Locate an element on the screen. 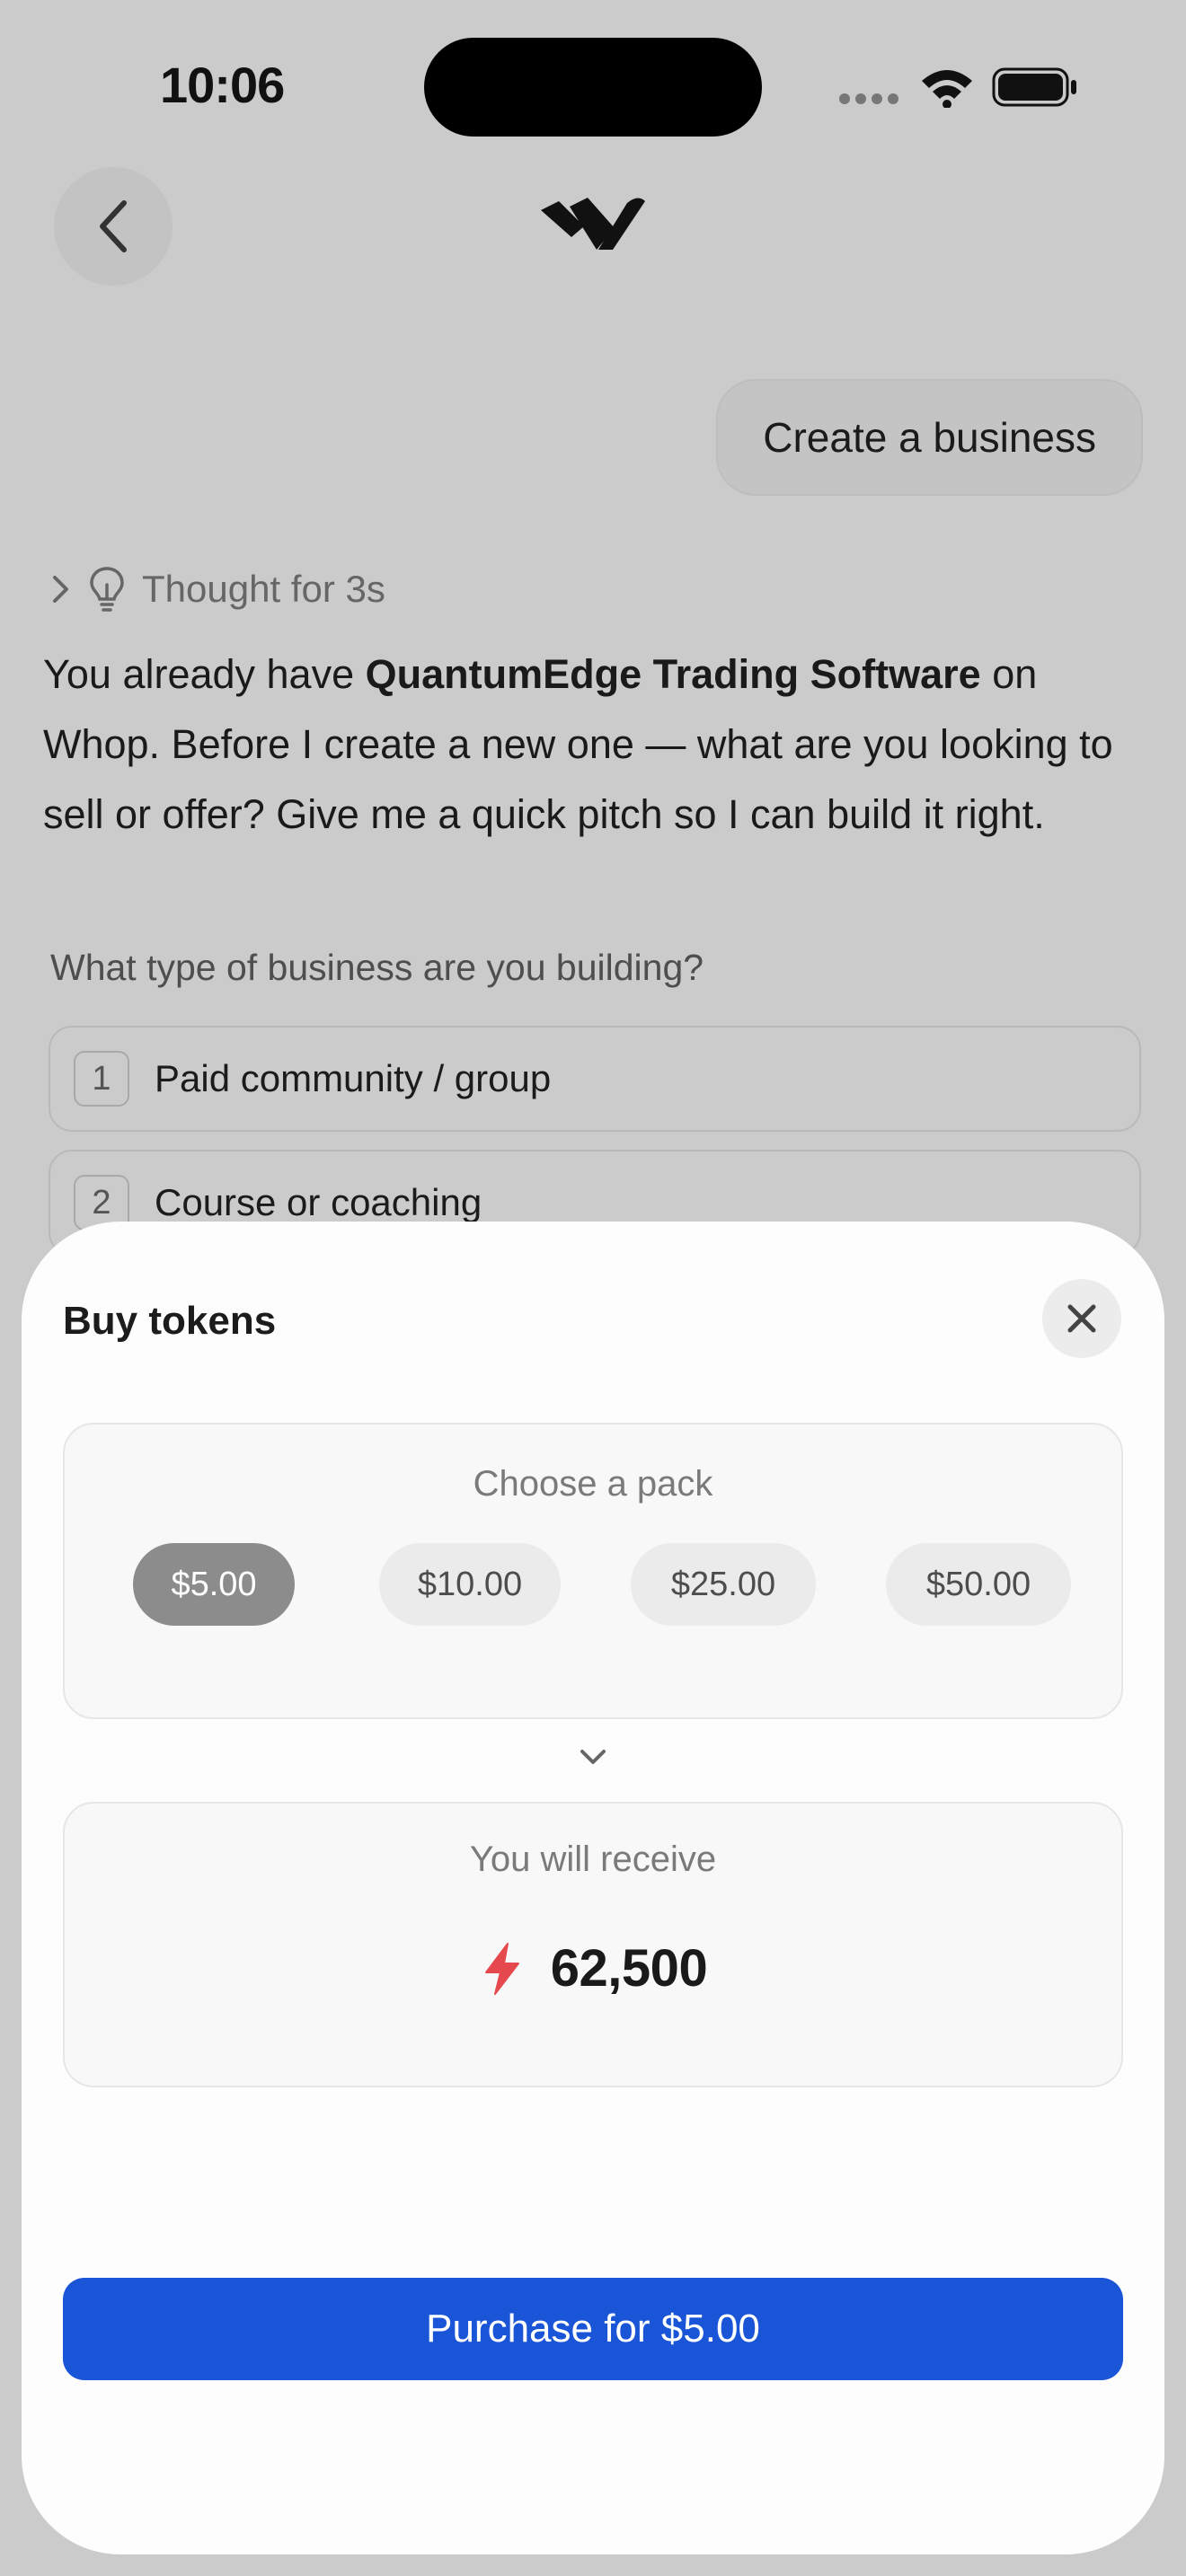 This screenshot has width=1186, height=2576. close-icon is located at coordinates (1081, 1318).